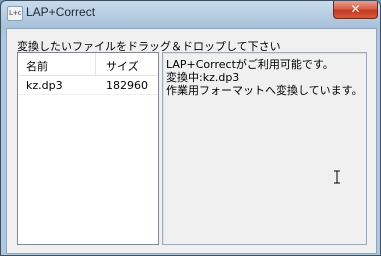 The image size is (381, 256). I want to click on window-title: LAP+Correct, so click(61, 12).